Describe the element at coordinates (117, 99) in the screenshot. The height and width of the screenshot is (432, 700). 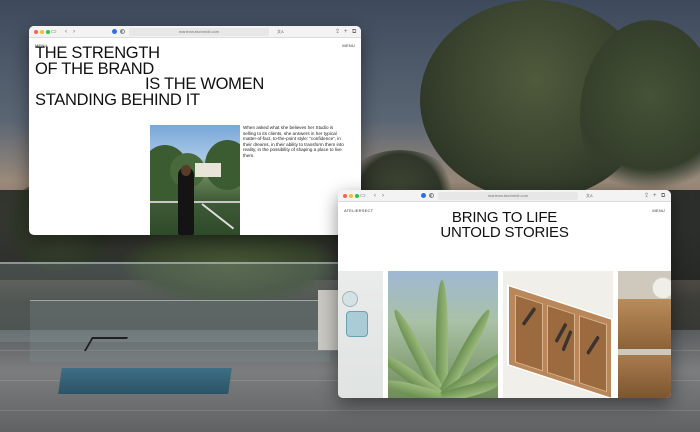
I see `headline-line: STANDING BEHIND IT` at that location.